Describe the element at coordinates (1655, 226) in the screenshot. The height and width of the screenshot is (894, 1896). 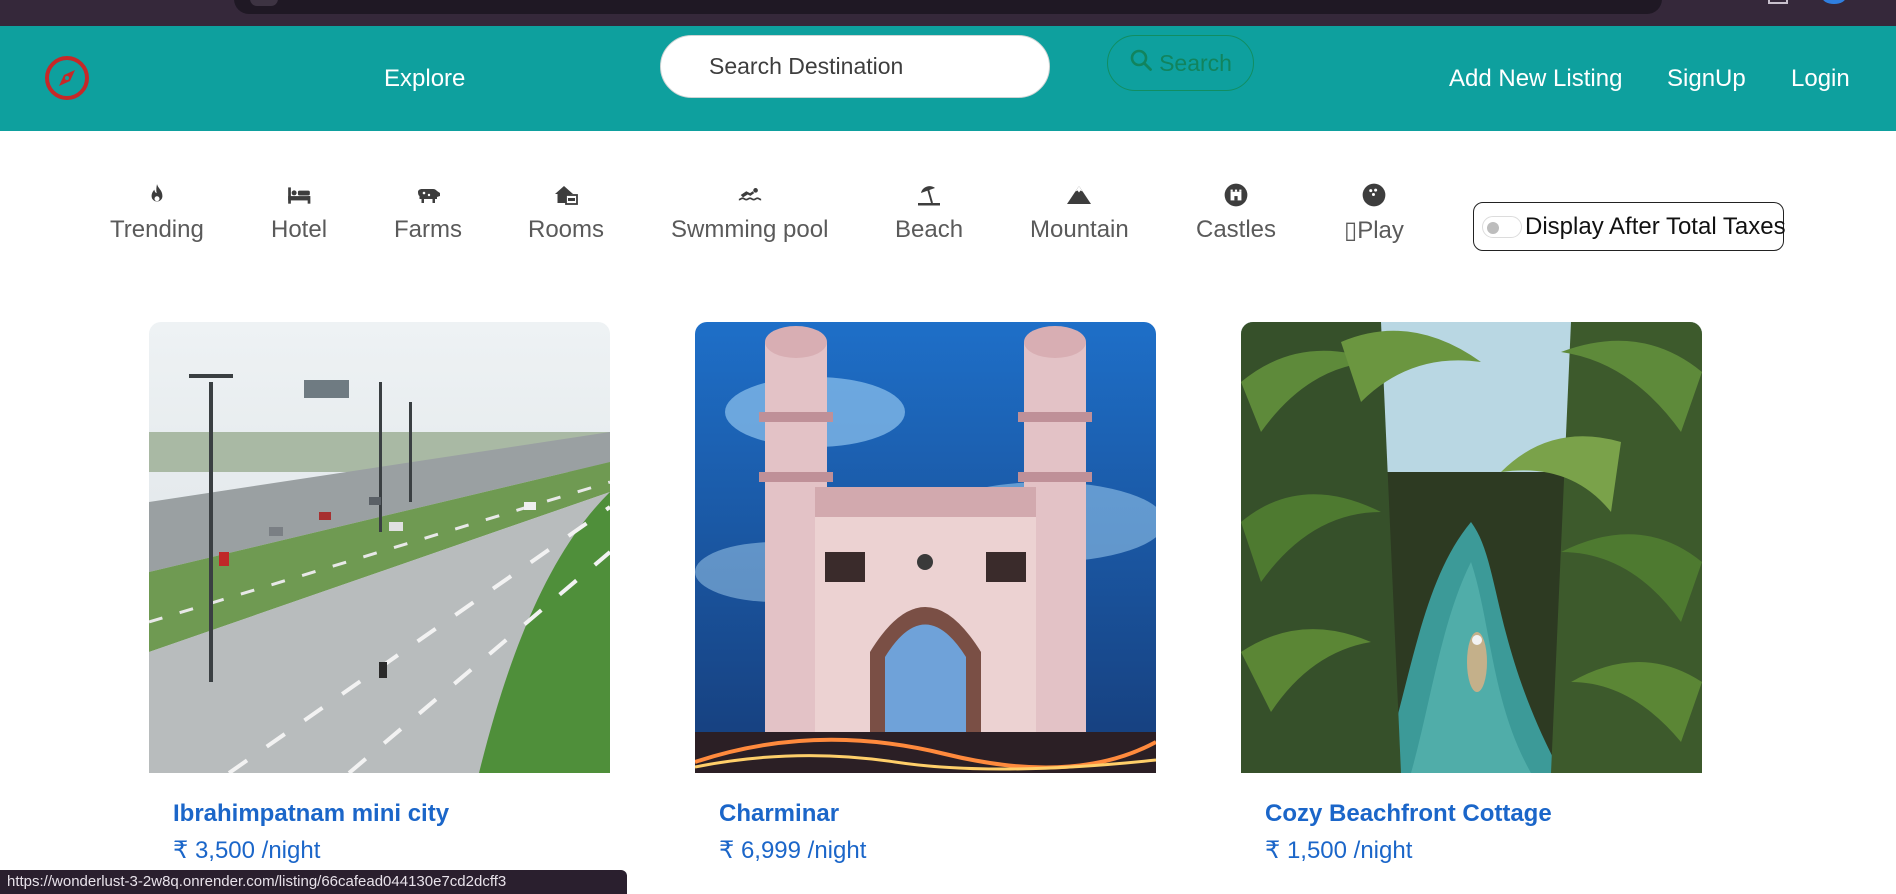
I see `tax-toggle-label: Display After Total Taxes` at that location.